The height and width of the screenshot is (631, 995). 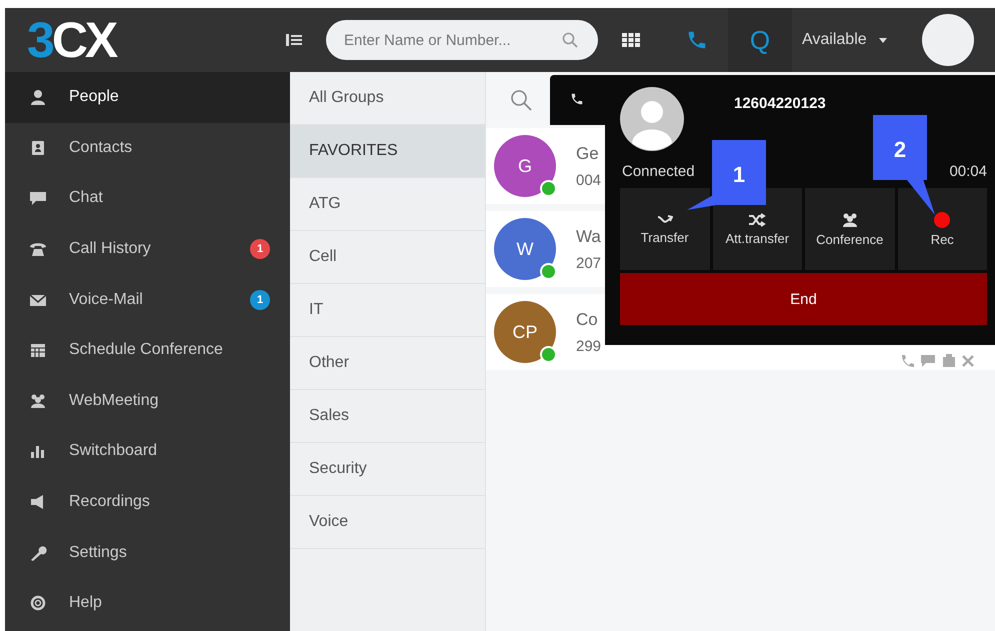 What do you see at coordinates (38, 603) in the screenshot?
I see `lifebuoy-icon` at bounding box center [38, 603].